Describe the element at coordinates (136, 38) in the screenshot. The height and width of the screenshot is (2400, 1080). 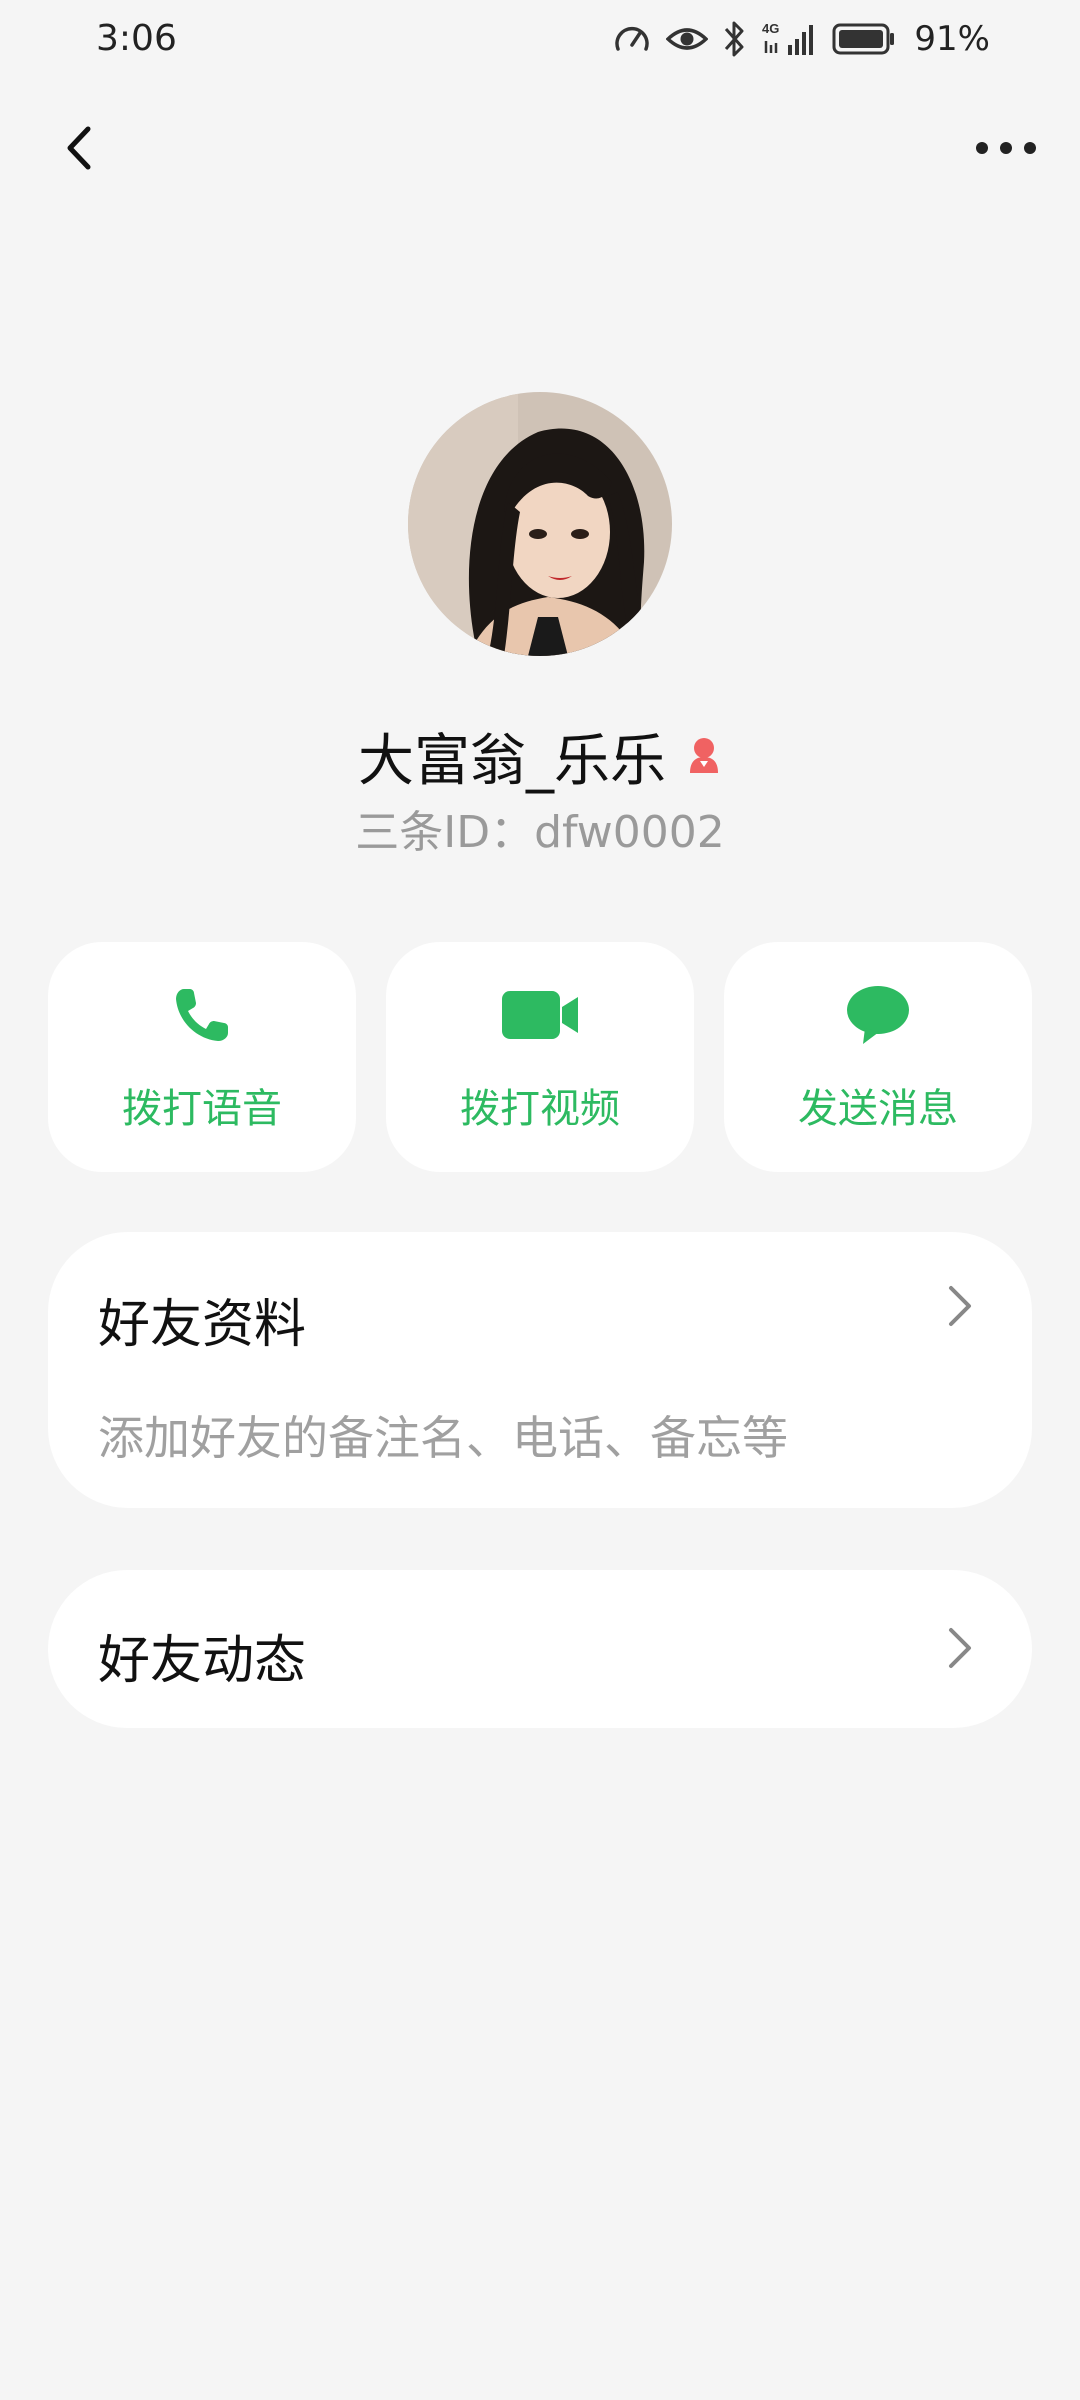
I see `status-time: 3:06` at that location.